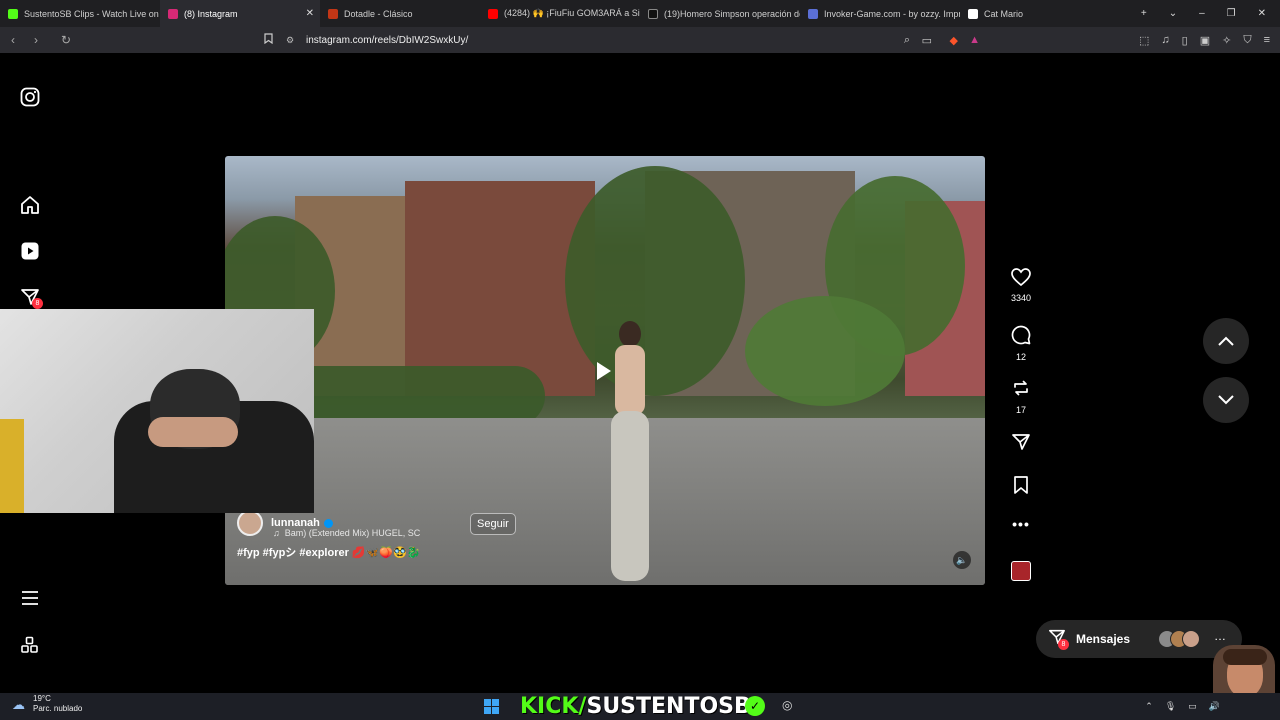 The width and height of the screenshot is (1280, 720). Describe the element at coordinates (1231, 13) in the screenshot. I see `restore-icon: ❐` at that location.